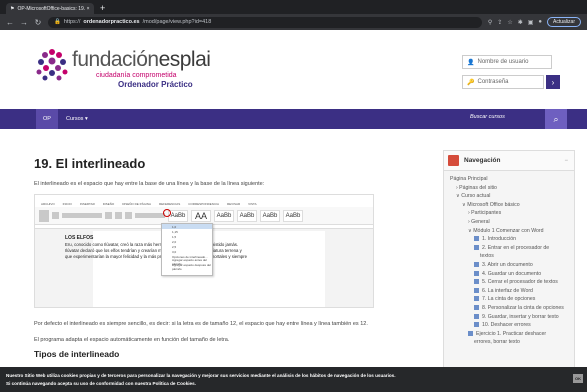 The height and width of the screenshot is (392, 587). I want to click on nav-tree-label: 7. La cinta de opciones, so click(509, 299).